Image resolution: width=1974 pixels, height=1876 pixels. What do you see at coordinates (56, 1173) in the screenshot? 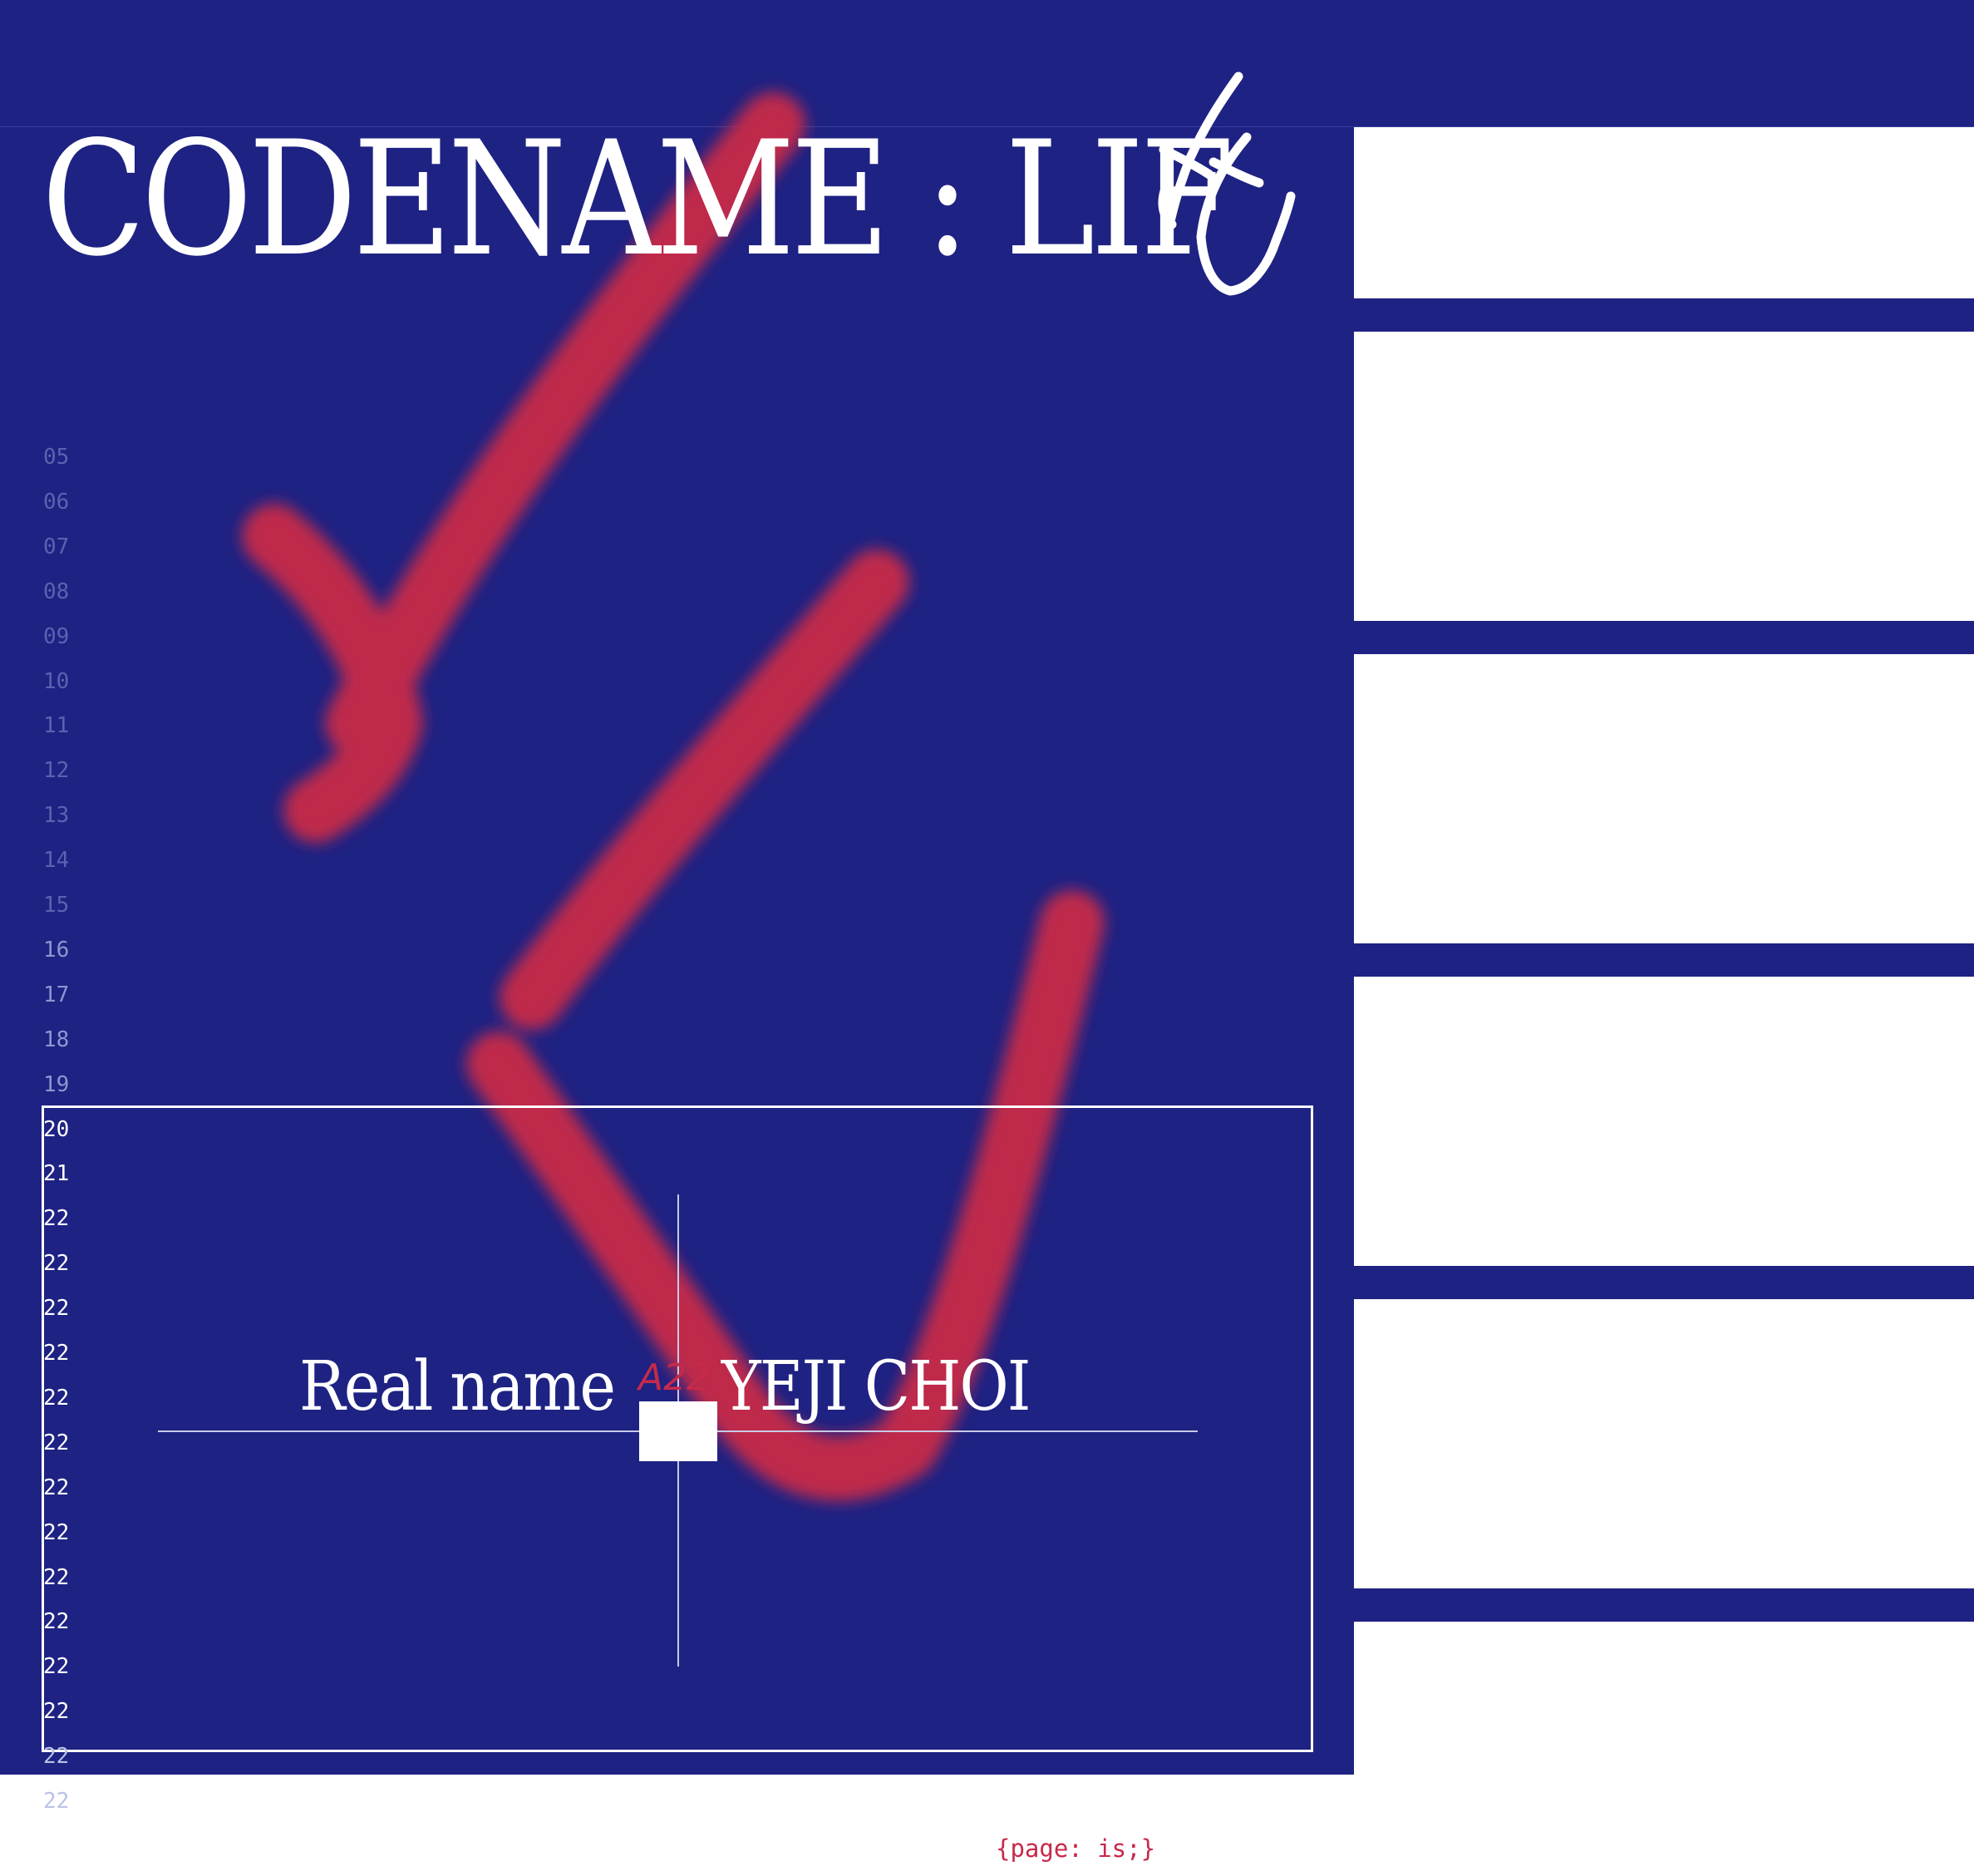
I see `line-number: 21` at bounding box center [56, 1173].